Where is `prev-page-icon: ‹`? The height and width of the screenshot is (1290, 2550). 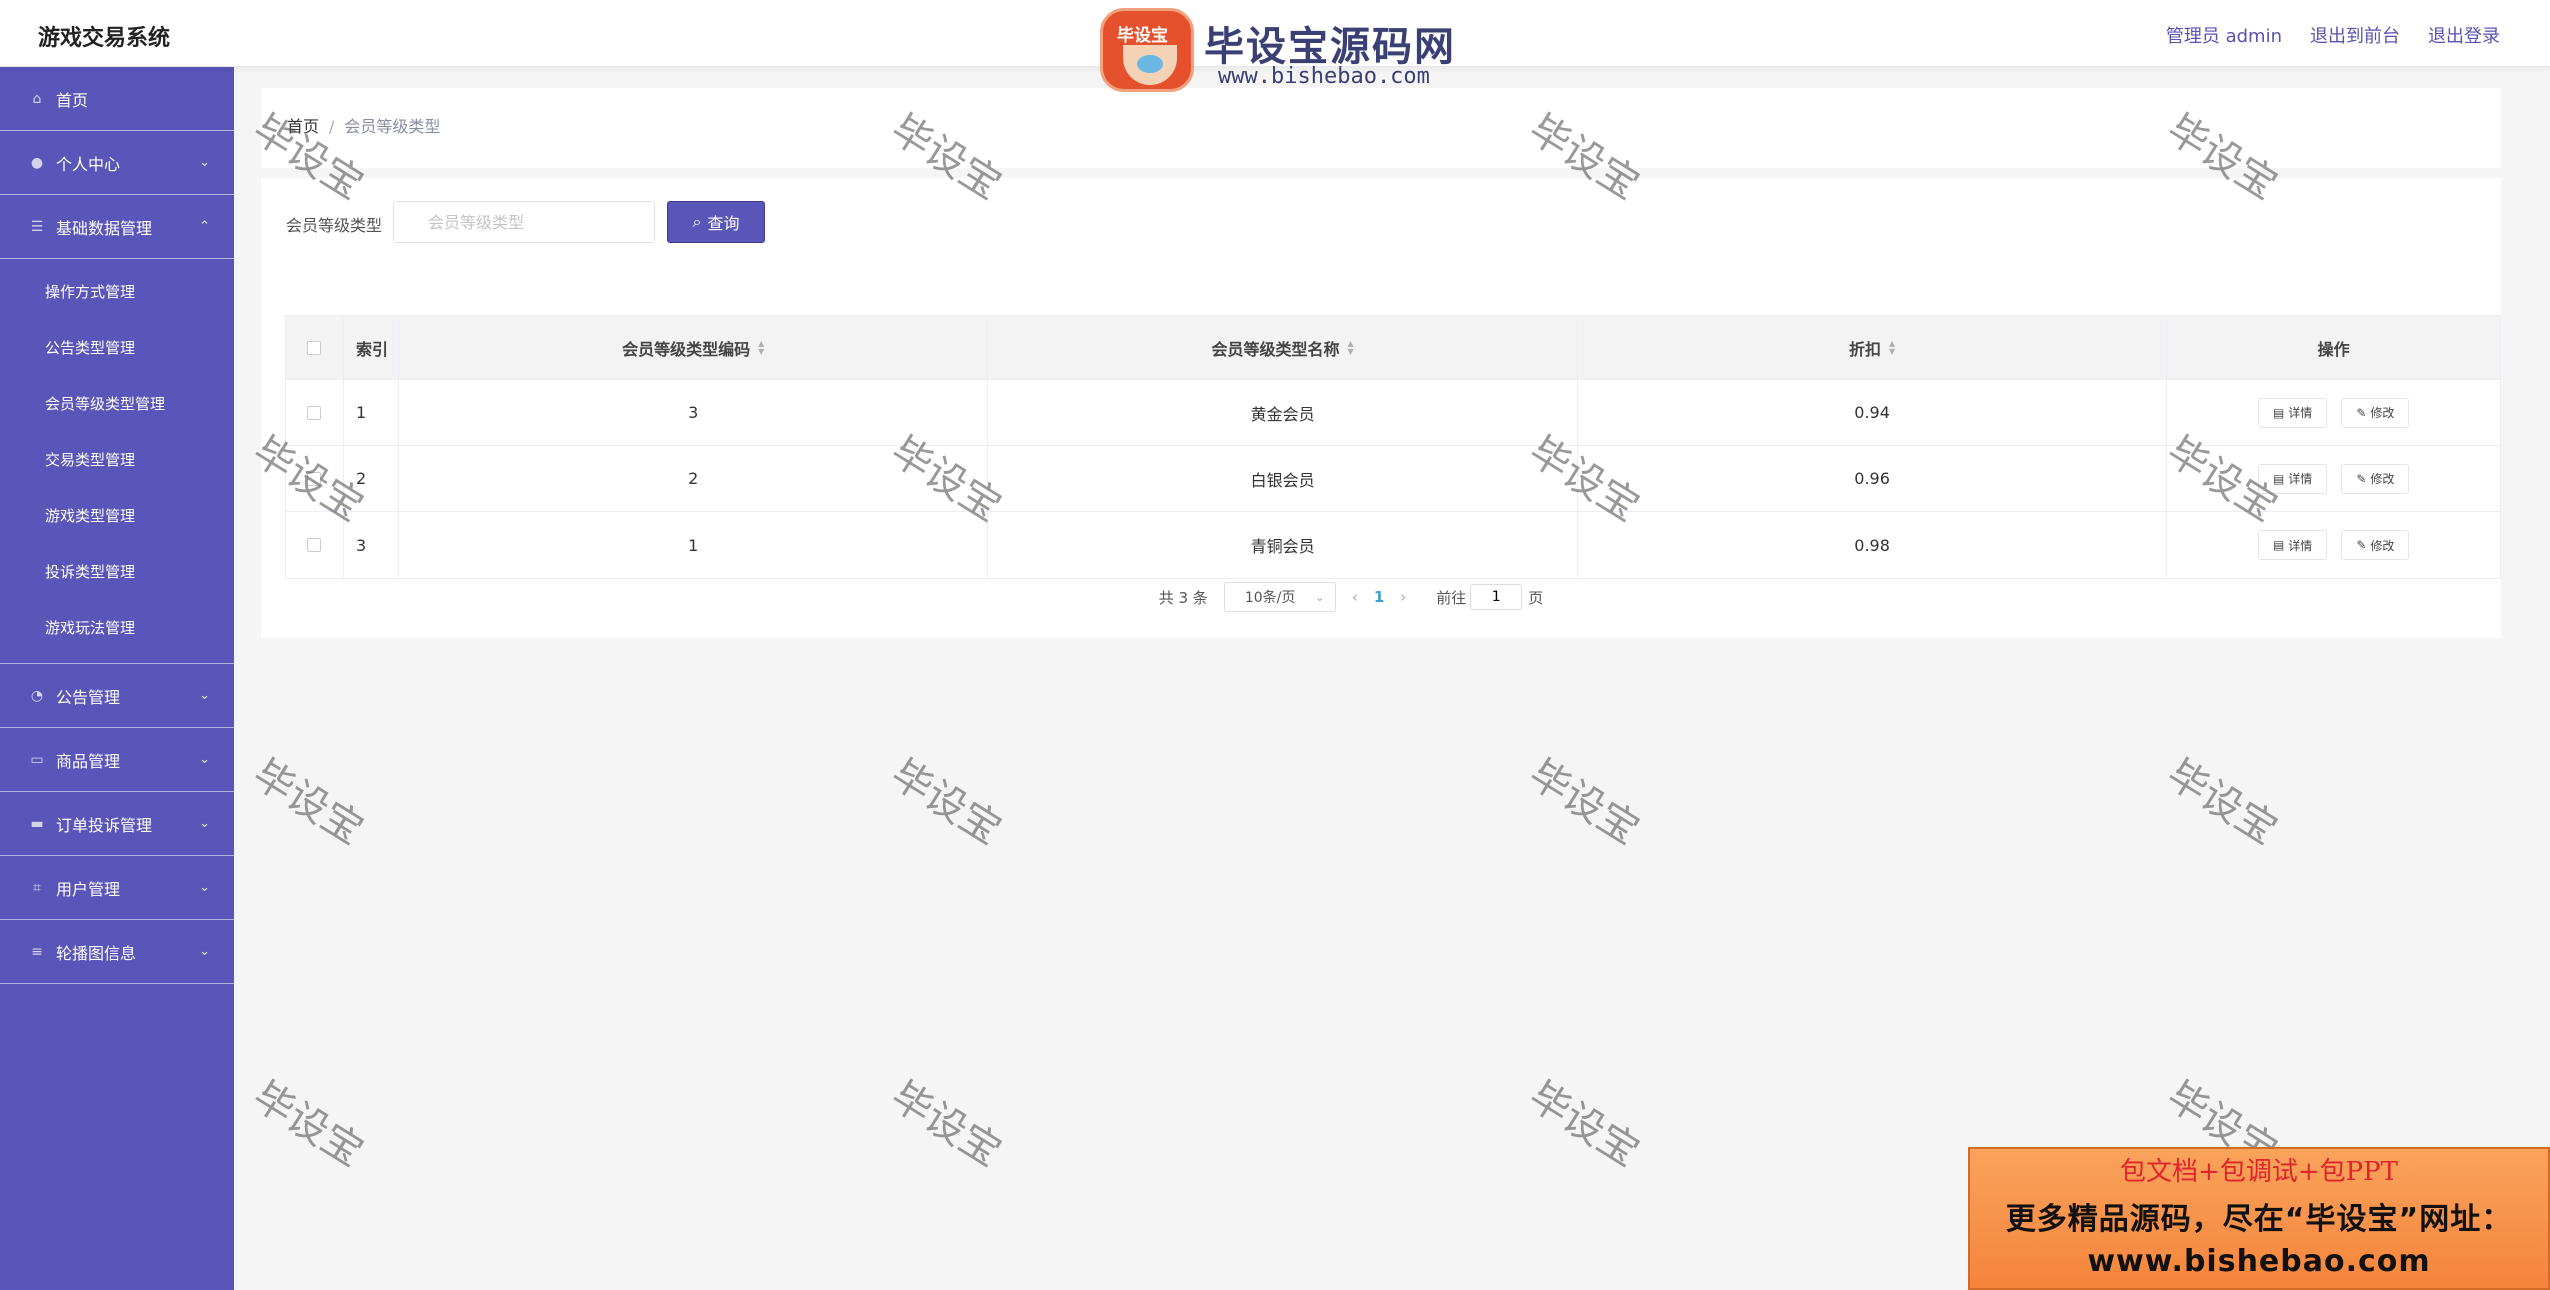
prev-page-icon: ‹ is located at coordinates (1355, 597).